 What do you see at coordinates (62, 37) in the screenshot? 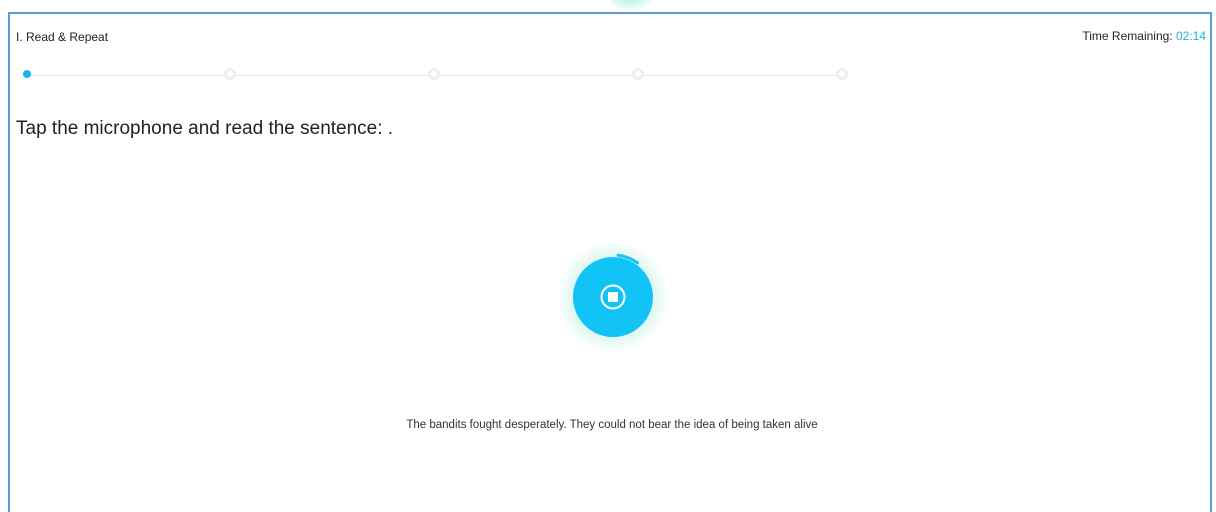
I see `section-title: I. Read & Repeat` at bounding box center [62, 37].